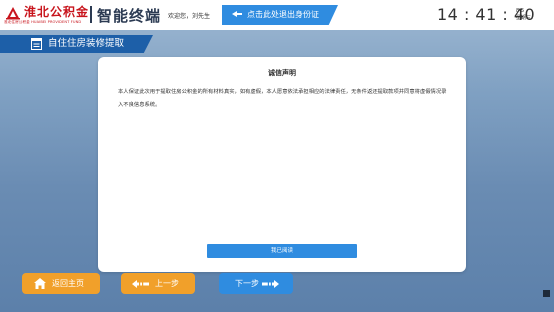 Image resolution: width=554 pixels, height=312 pixels. I want to click on home-icon, so click(40, 283).